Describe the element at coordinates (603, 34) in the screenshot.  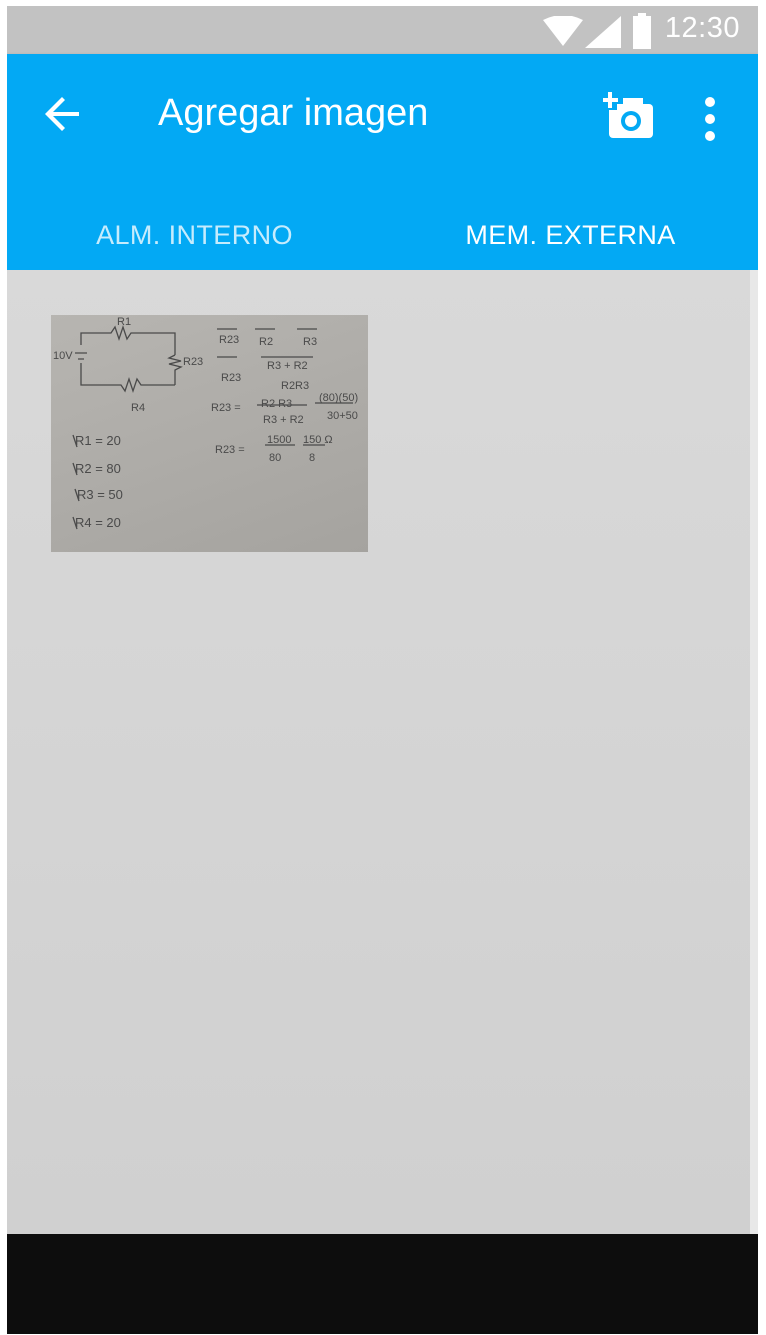
I see `signal-icon` at that location.